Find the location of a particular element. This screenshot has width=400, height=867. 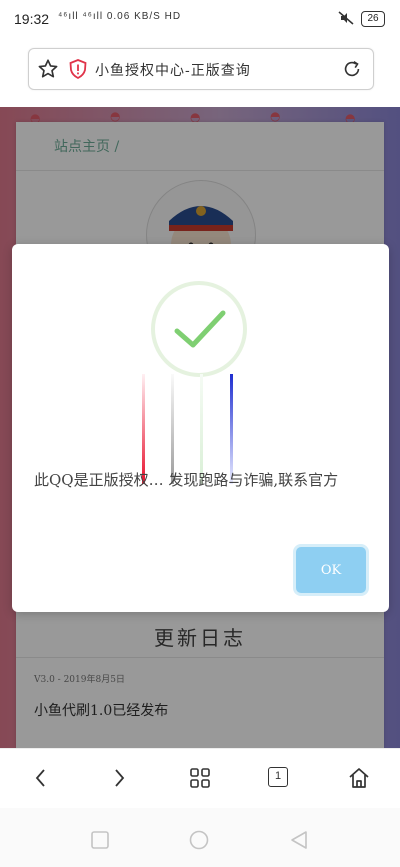

home-circle-icon is located at coordinates (199, 840).